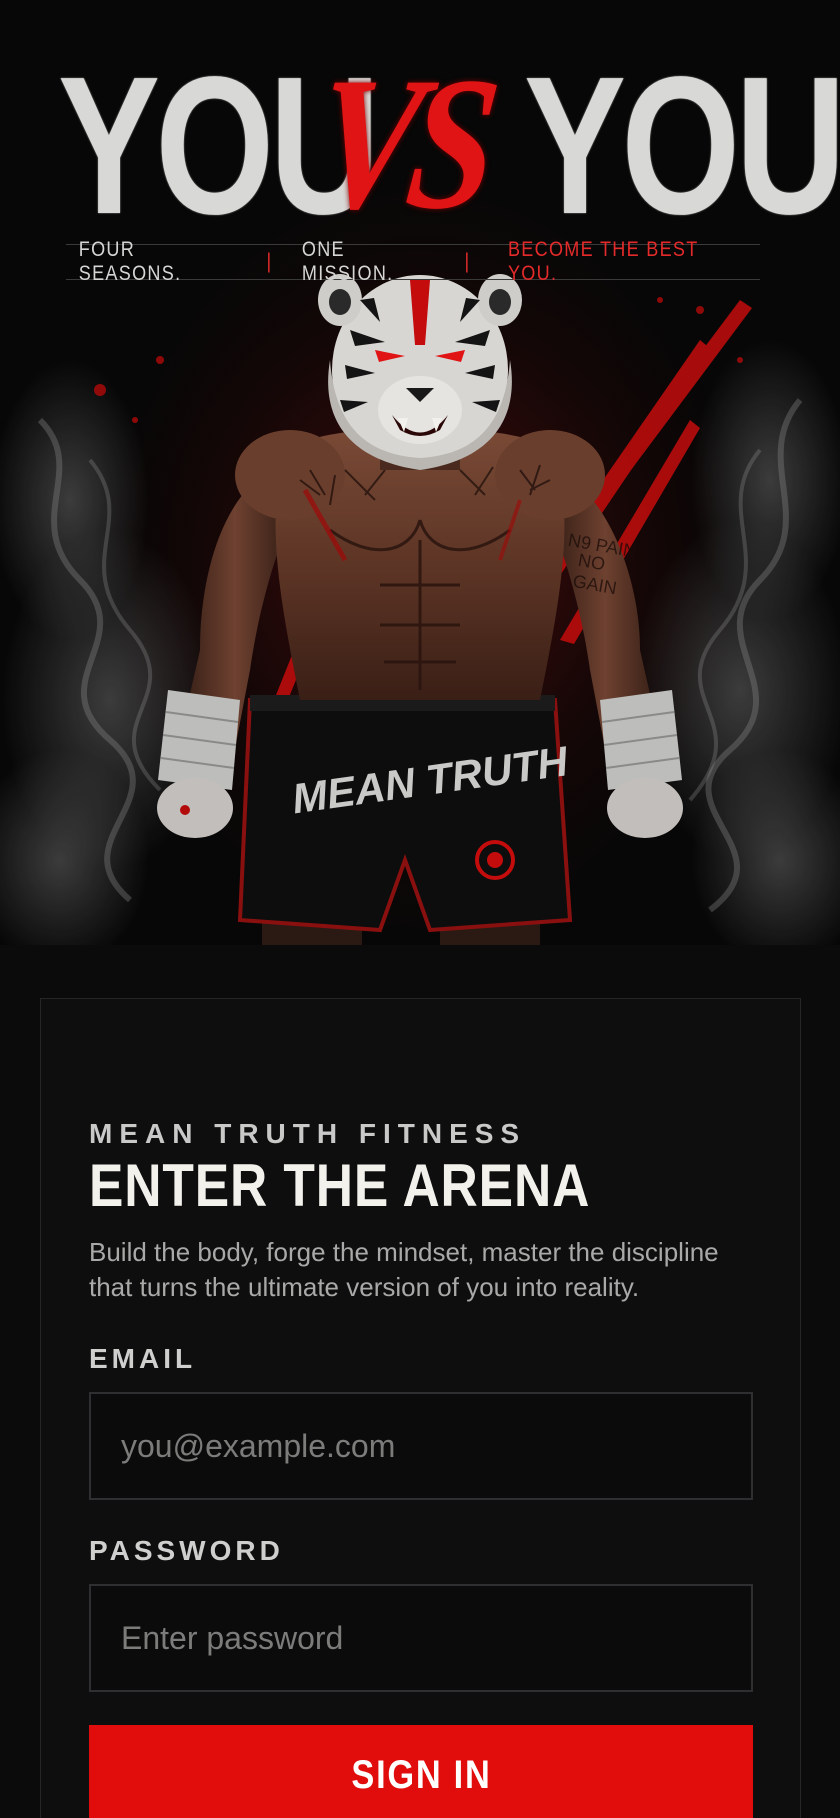 This screenshot has width=840, height=1818. What do you see at coordinates (682, 145) in the screenshot?
I see `headline-you-right: YOU` at bounding box center [682, 145].